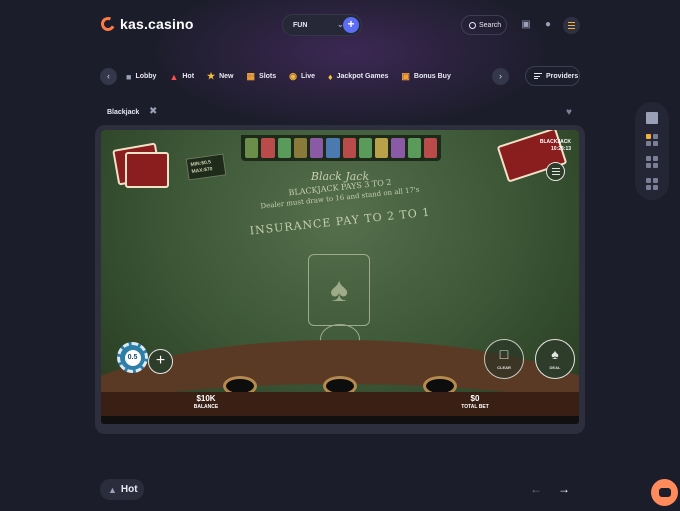 This screenshot has width=680, height=511. What do you see at coordinates (268, 76) in the screenshot?
I see `category-label: Slots` at bounding box center [268, 76].